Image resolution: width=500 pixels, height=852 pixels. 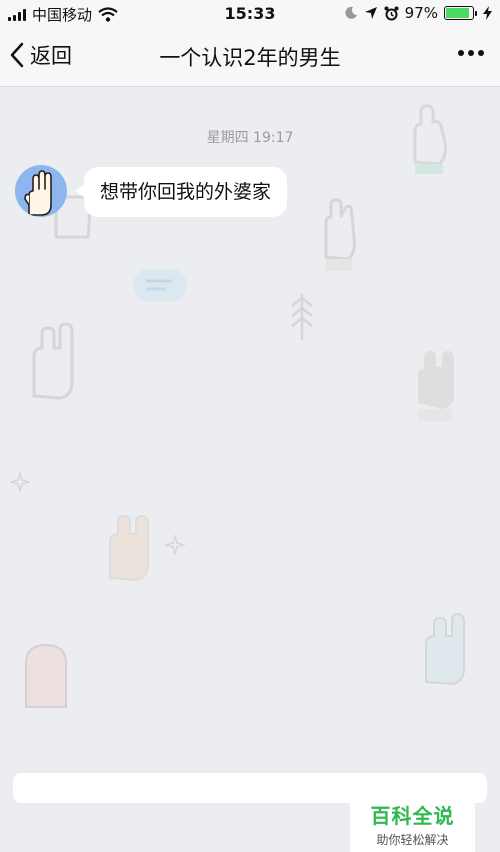 What do you see at coordinates (186, 192) in the screenshot?
I see `message-bubble: 想带你回我的外婆家` at bounding box center [186, 192].